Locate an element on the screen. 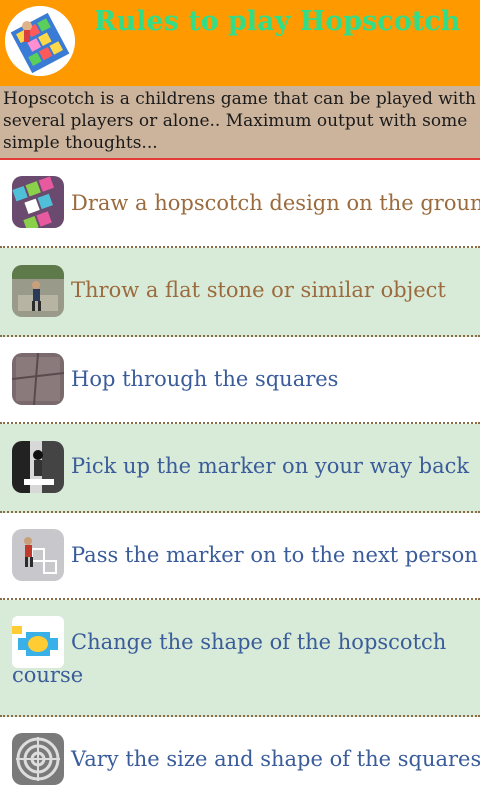 The width and height of the screenshot is (480, 805). list-item: Hop through the squares is located at coordinates (240, 380).